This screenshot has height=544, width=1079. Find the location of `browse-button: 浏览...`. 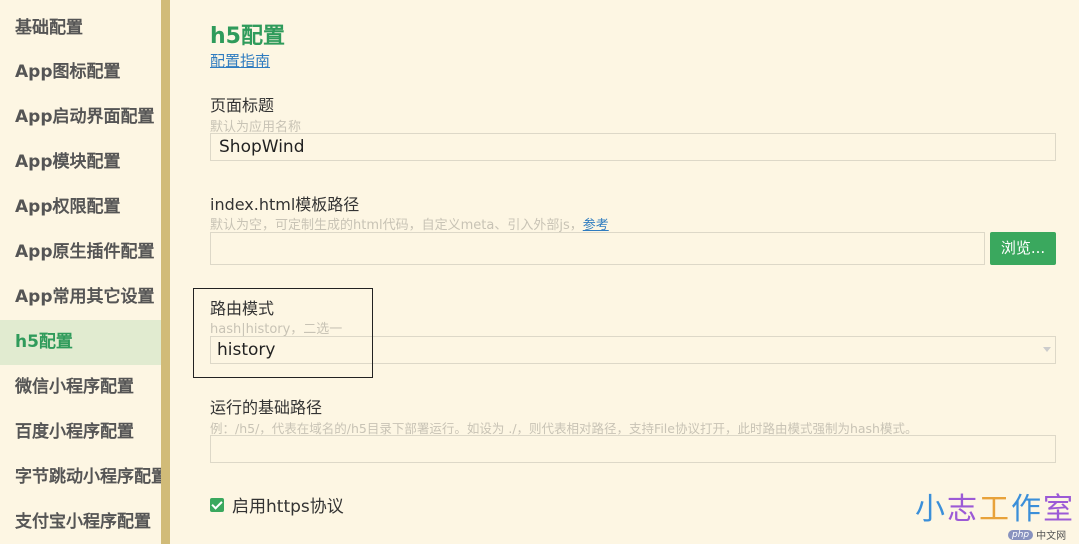

browse-button: 浏览... is located at coordinates (1023, 248).